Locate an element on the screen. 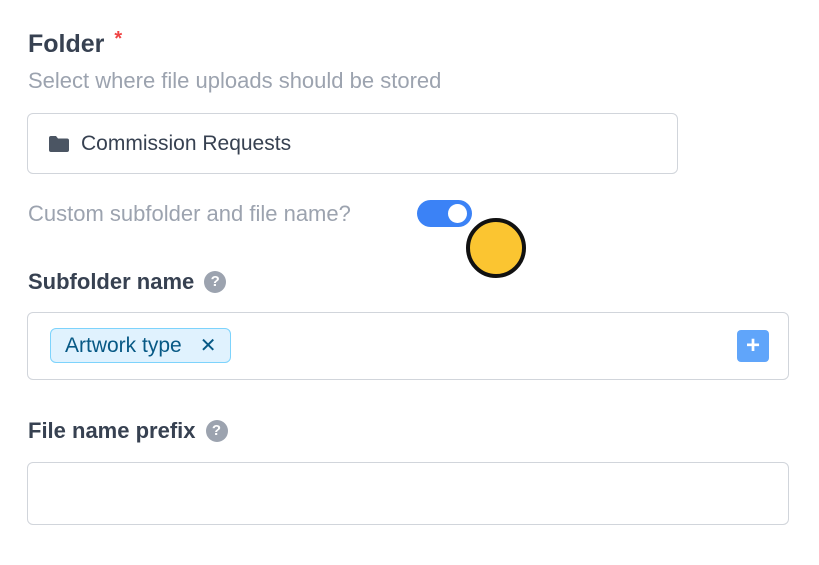  cursor-highlight-marker is located at coordinates (496, 248).